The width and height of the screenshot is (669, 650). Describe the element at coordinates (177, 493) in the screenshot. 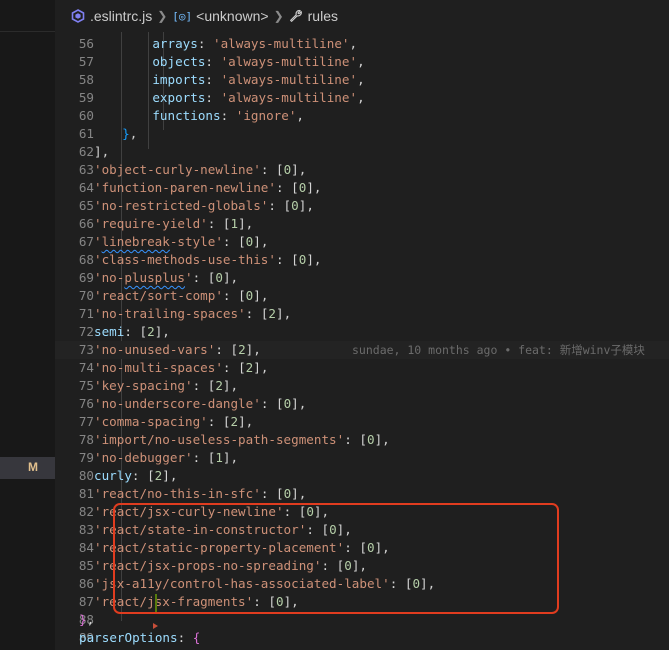

I see `code-token: 'react/no-this-in-sfc'` at that location.